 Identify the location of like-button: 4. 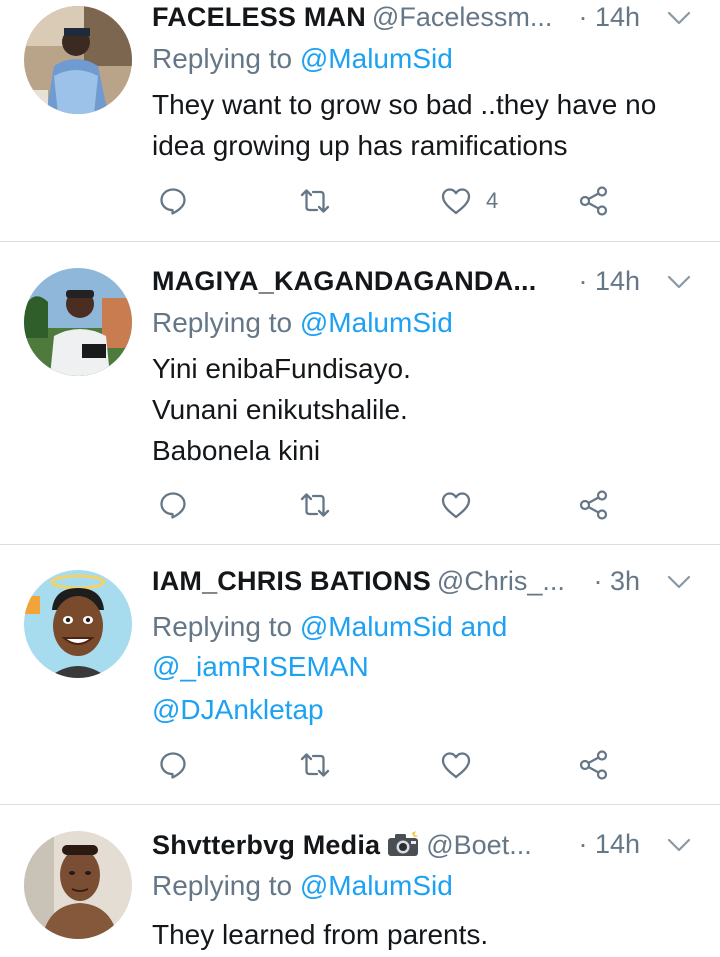
(469, 201).